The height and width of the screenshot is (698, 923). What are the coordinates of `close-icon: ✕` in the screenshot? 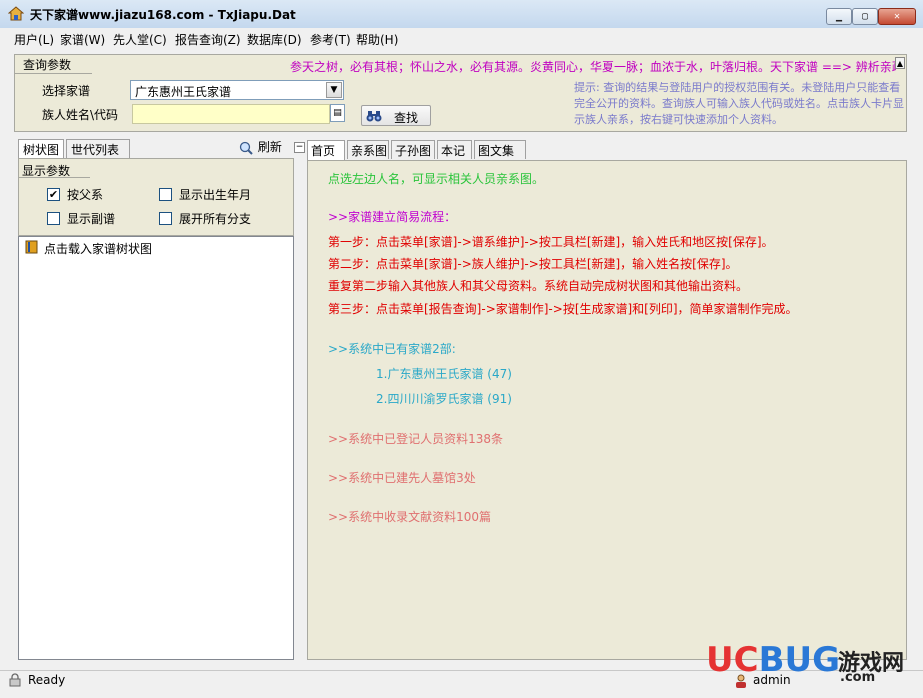 It's located at (897, 16).